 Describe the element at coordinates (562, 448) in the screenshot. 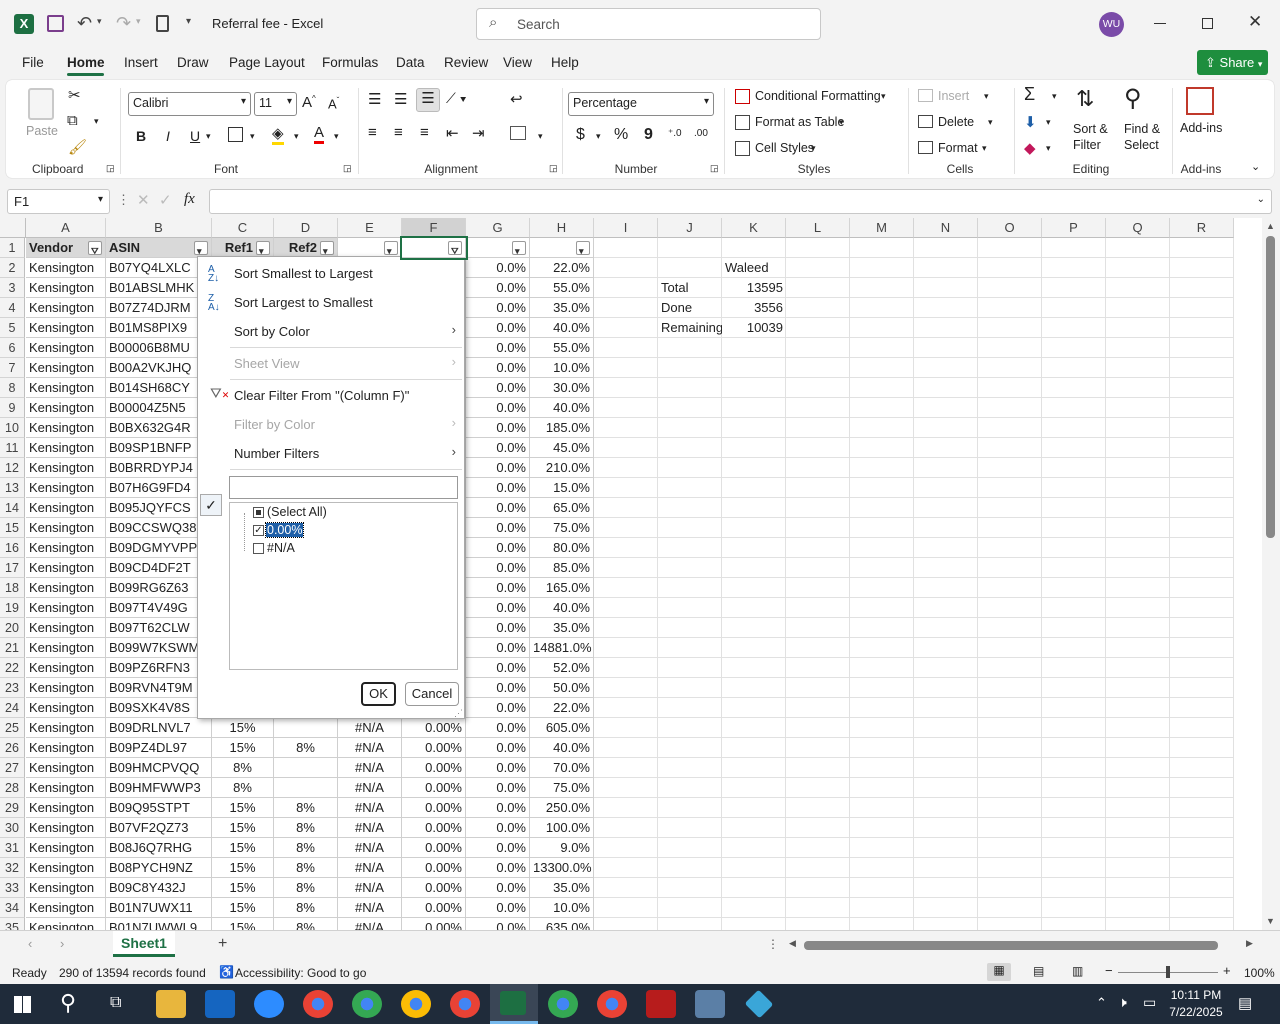

I see `cell-h: 45.0%` at that location.